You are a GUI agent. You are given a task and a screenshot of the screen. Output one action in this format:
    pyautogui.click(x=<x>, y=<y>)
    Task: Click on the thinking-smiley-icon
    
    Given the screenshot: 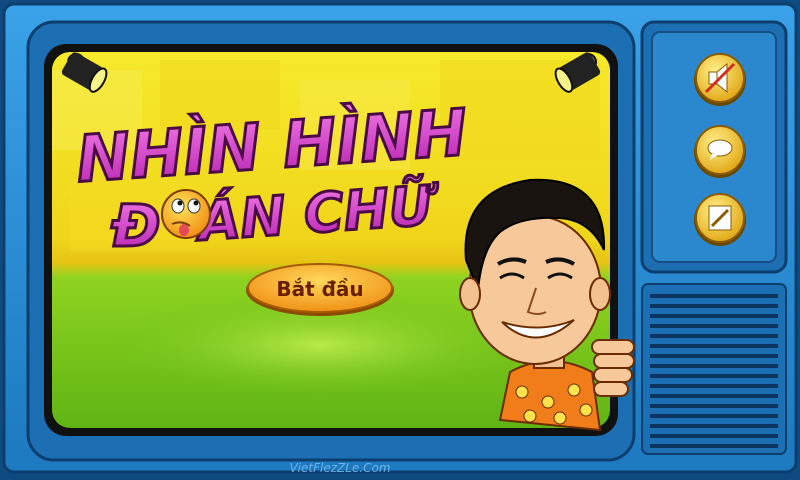 What is the action you would take?
    pyautogui.click(x=186, y=214)
    